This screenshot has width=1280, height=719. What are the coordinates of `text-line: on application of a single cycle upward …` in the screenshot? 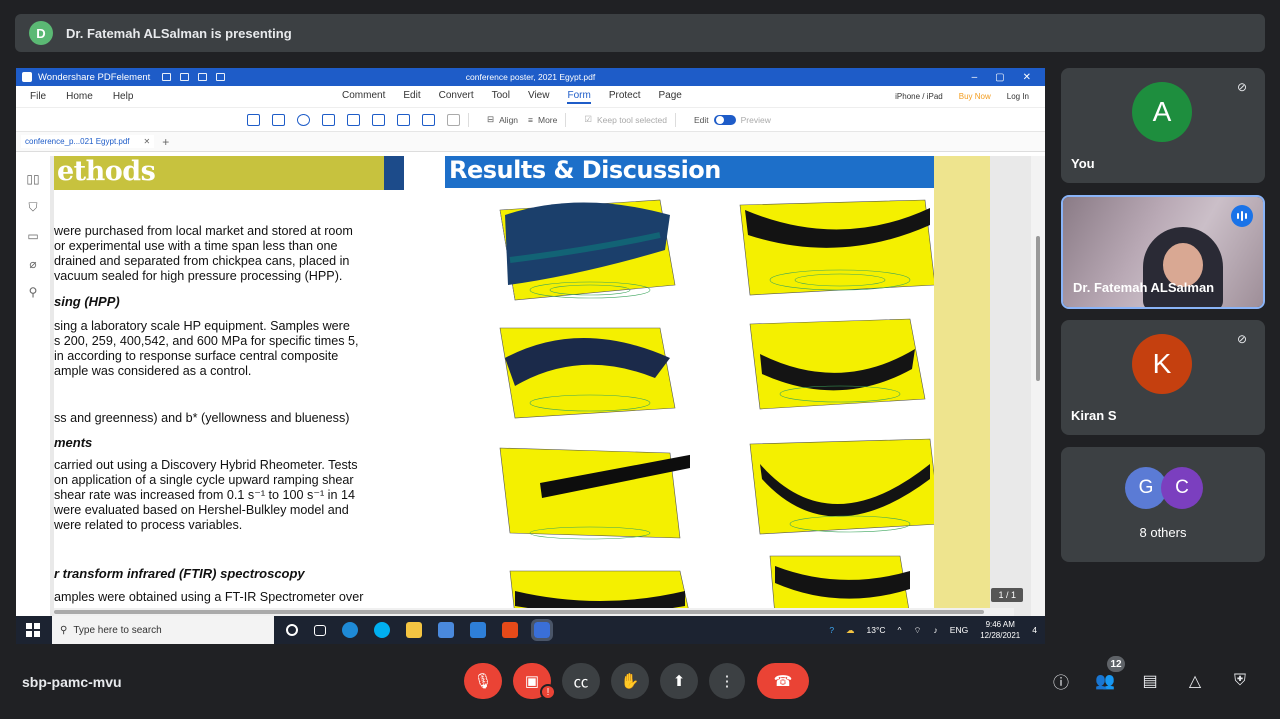 It's located at (204, 480).